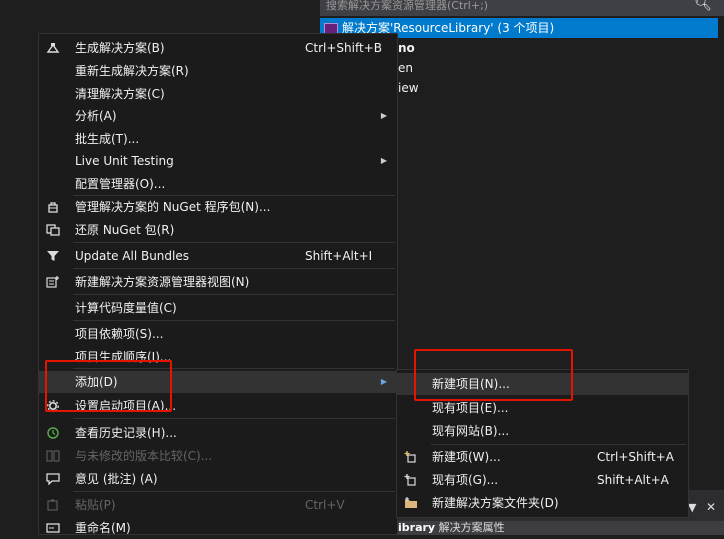 The image size is (724, 539). I want to click on menu-item-label: Update All Bundles, so click(132, 256).